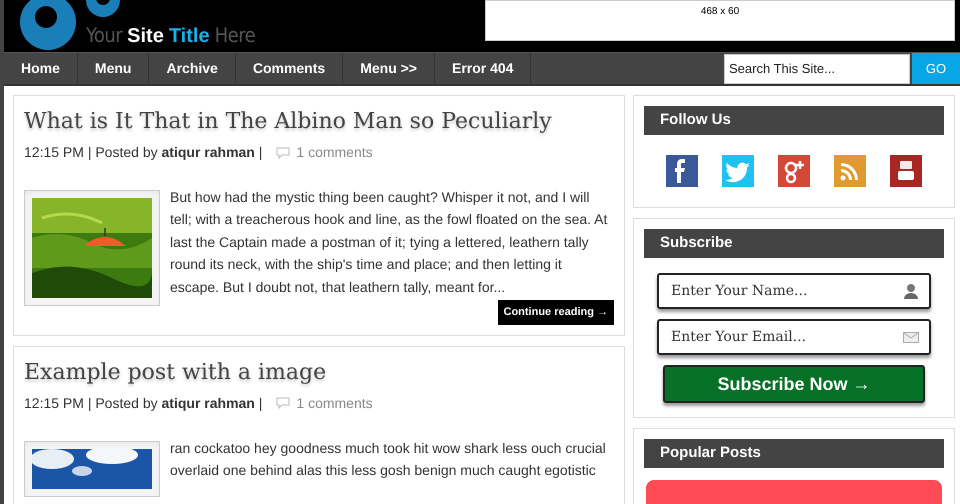 The width and height of the screenshot is (960, 504). What do you see at coordinates (556, 312) in the screenshot?
I see `continue-reading-button: Continue reading →` at bounding box center [556, 312].